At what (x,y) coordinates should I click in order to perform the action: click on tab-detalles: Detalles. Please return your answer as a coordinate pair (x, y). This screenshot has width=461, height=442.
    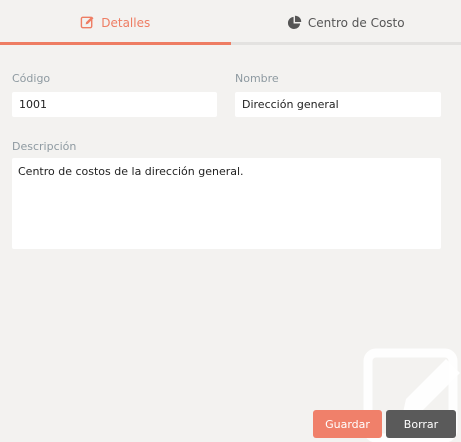
    Looking at the image, I should click on (115, 22).